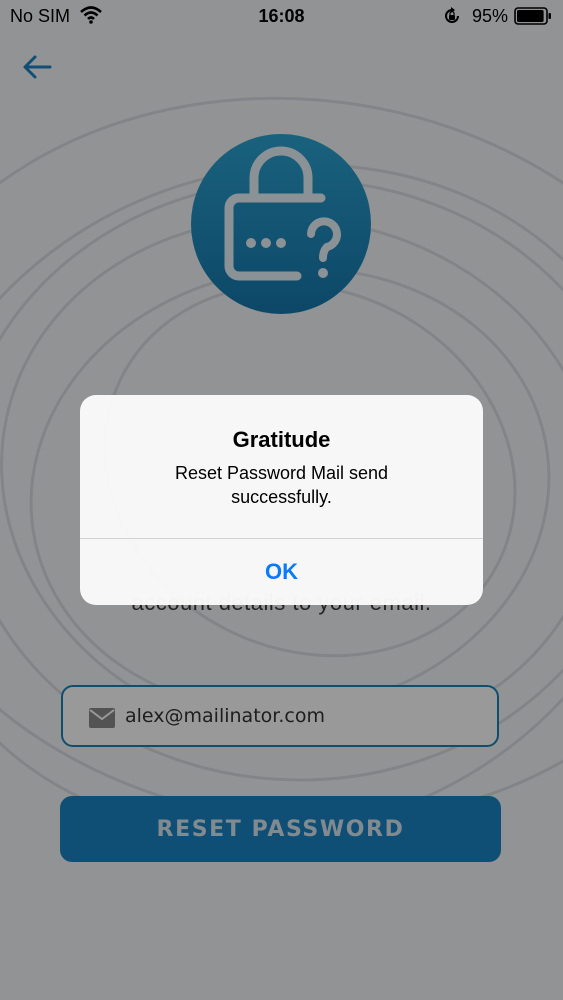 Image resolution: width=563 pixels, height=1000 pixels. What do you see at coordinates (281, 439) in the screenshot?
I see `alert-title: Gratitude` at bounding box center [281, 439].